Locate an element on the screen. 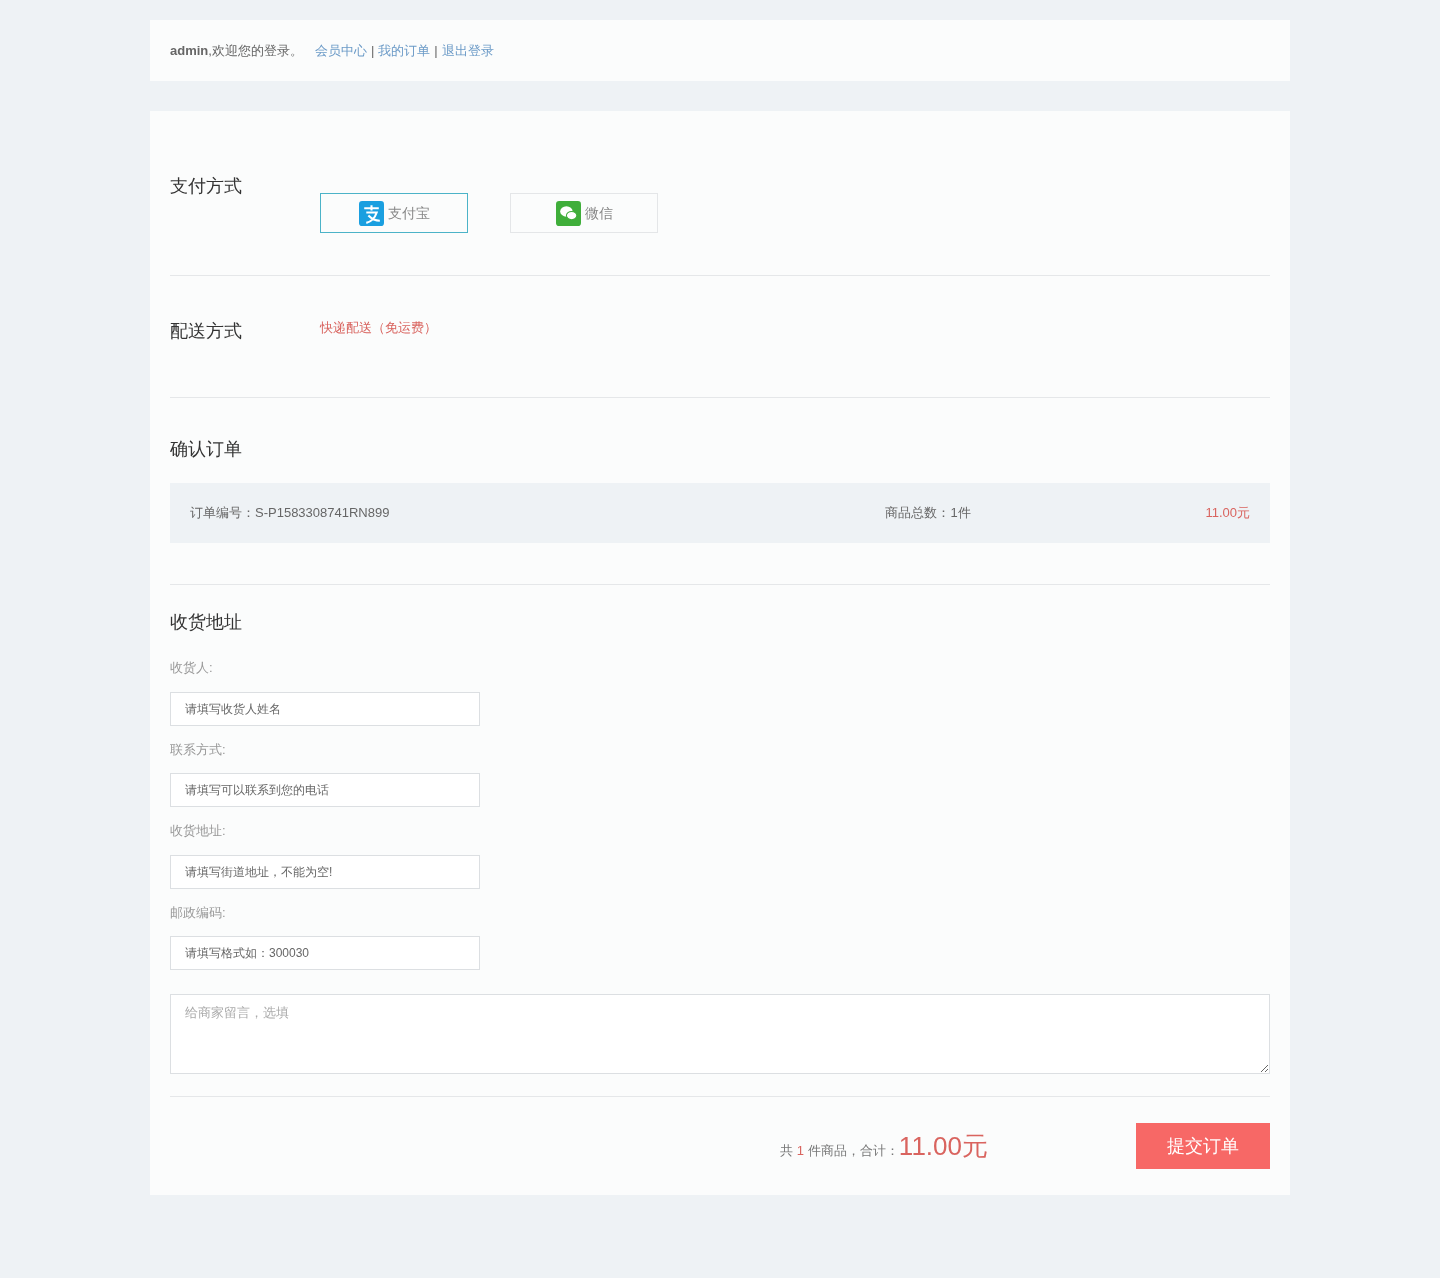  message-field: 给商家留言，选填 is located at coordinates (720, 1034).